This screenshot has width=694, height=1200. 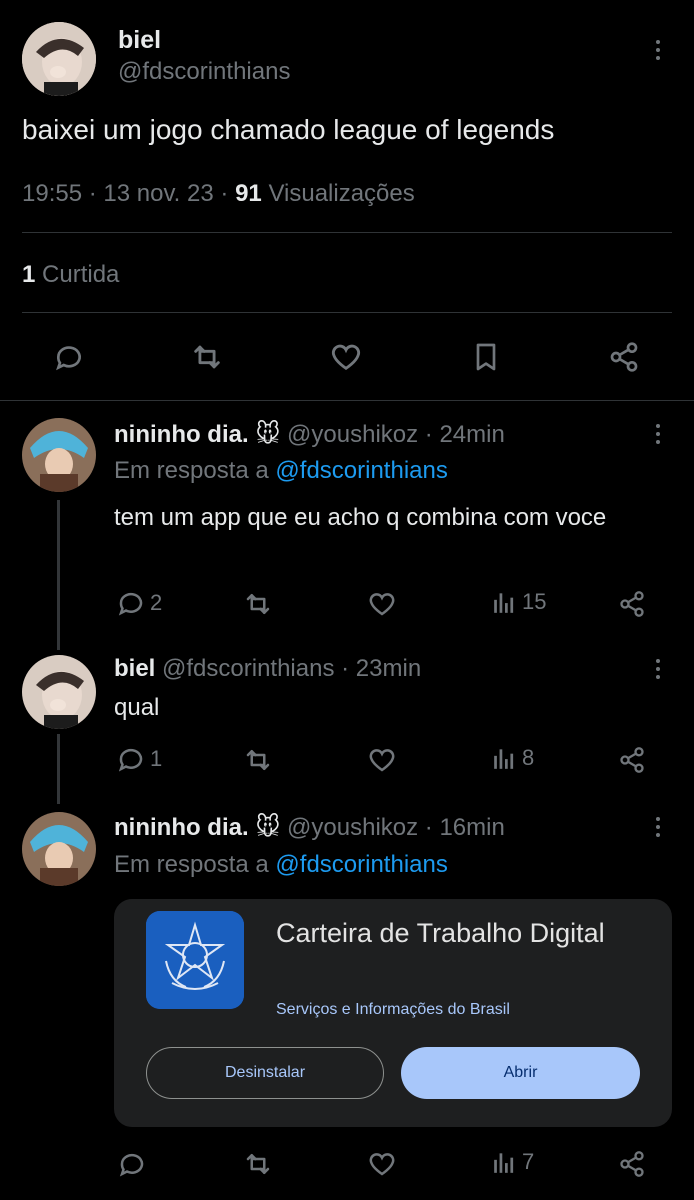 What do you see at coordinates (52, 193) in the screenshot?
I see `tweet-time: 19:55` at bounding box center [52, 193].